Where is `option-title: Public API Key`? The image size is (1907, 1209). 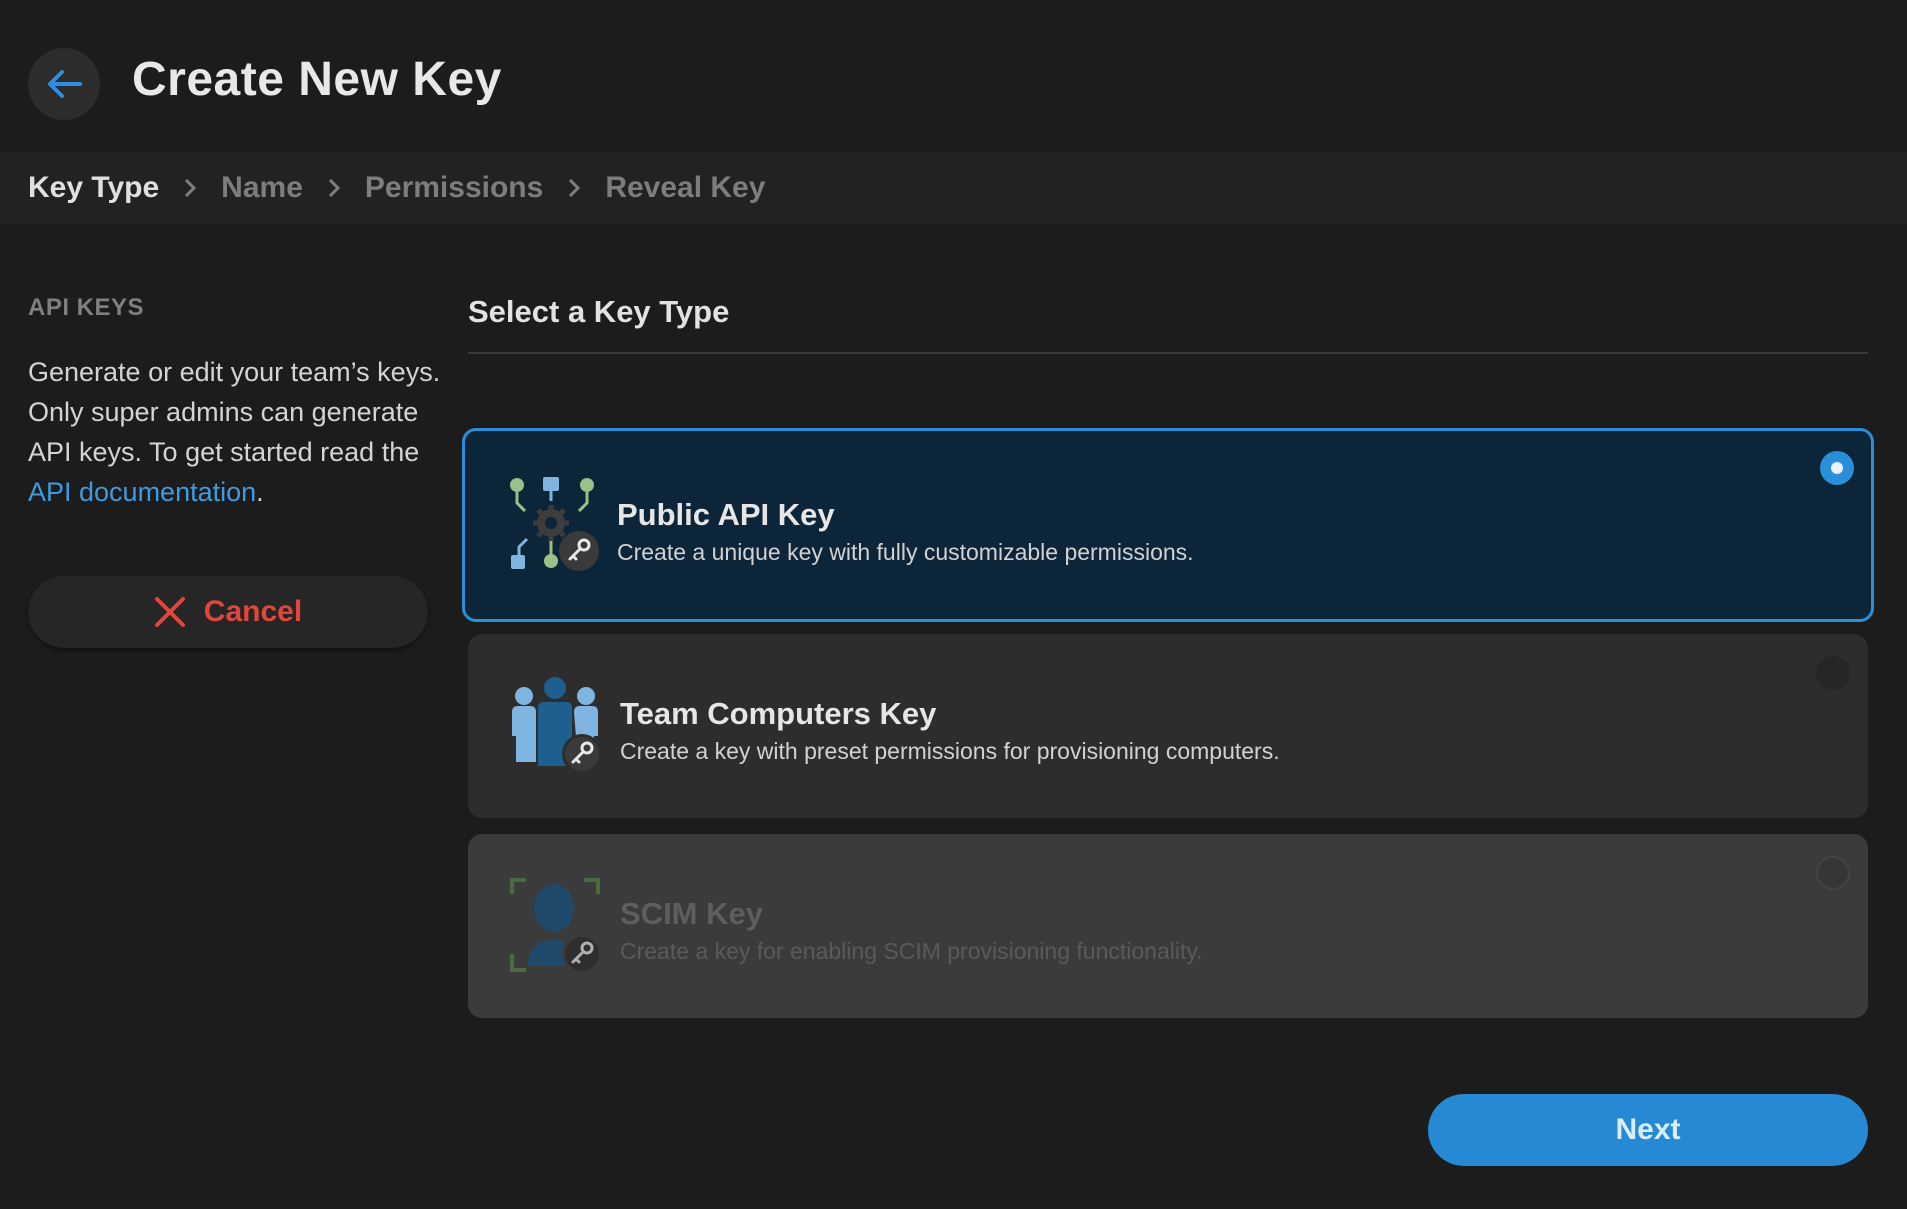
option-title: Public API Key is located at coordinates (726, 514).